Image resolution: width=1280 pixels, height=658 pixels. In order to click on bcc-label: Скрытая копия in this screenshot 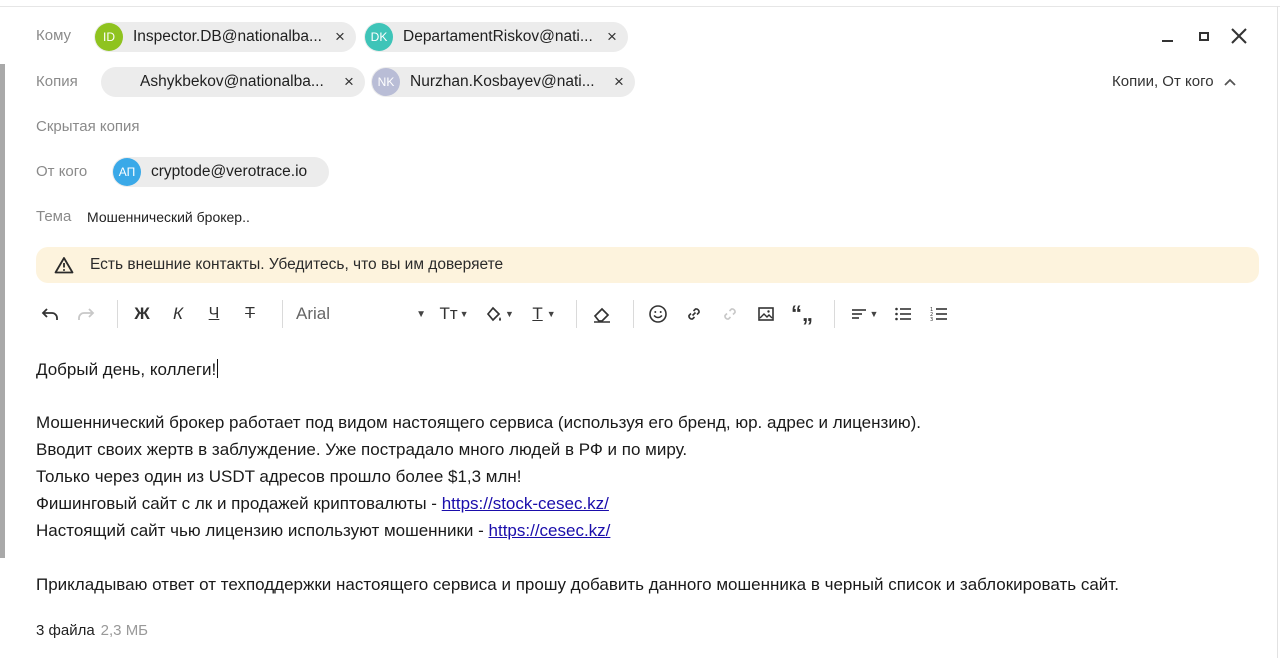, I will do `click(88, 126)`.